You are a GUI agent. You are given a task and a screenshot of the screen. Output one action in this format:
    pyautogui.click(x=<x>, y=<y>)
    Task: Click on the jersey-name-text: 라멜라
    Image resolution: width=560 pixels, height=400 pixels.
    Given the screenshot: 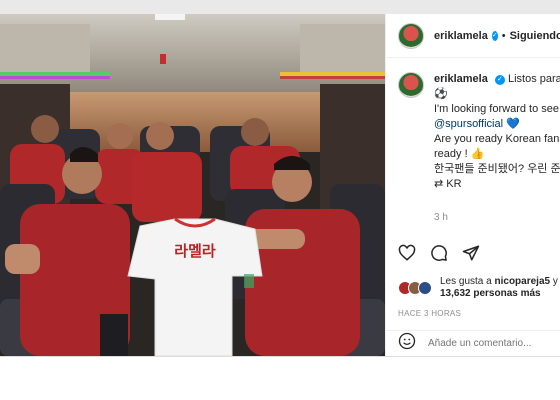 What is the action you would take?
    pyautogui.click(x=195, y=251)
    